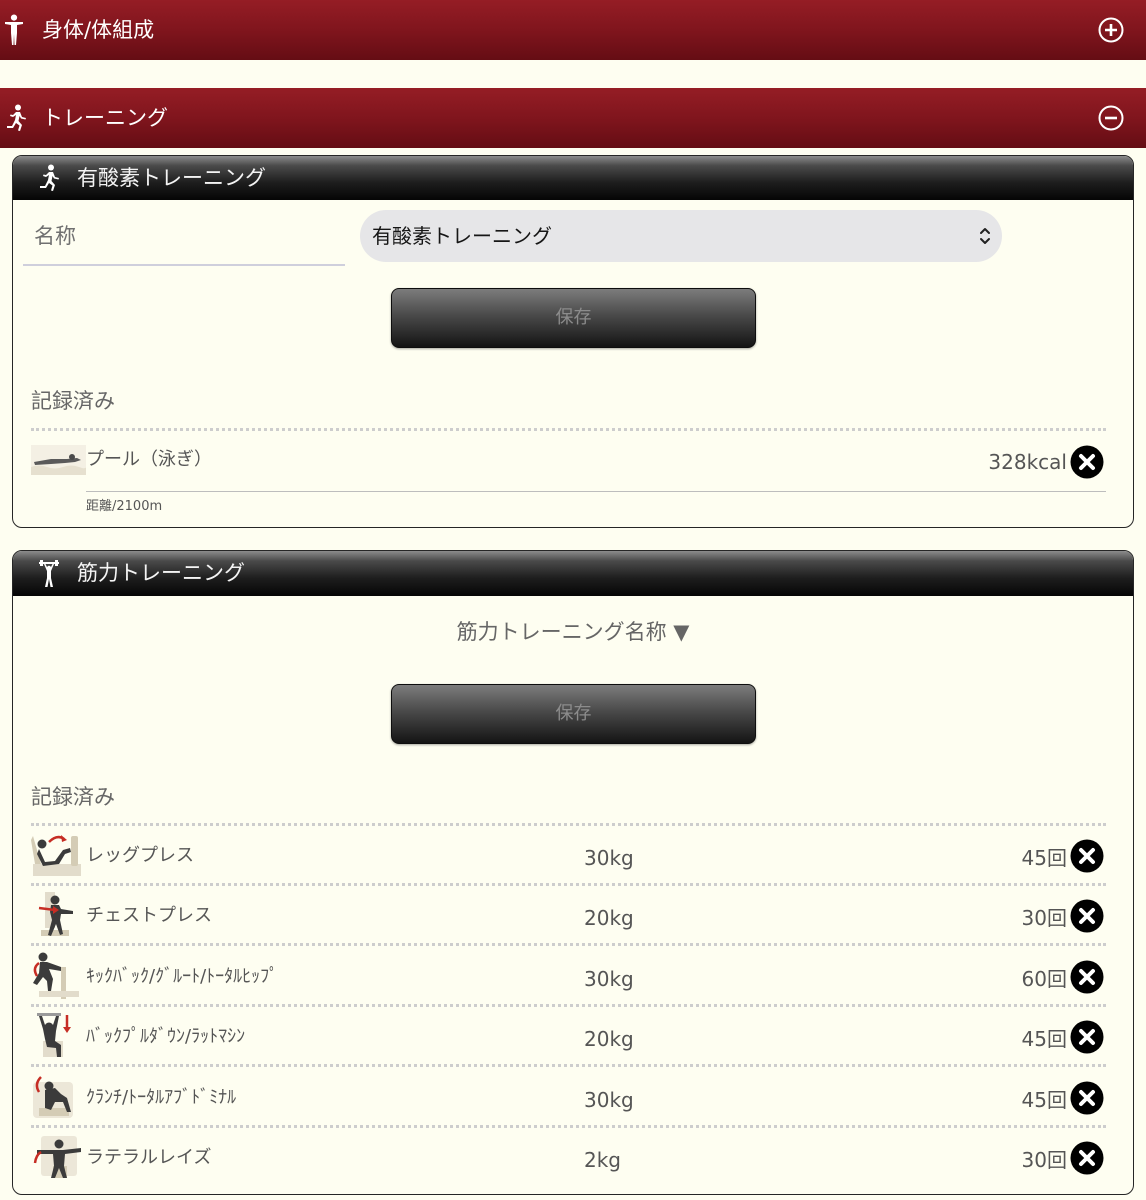 The width and height of the screenshot is (1146, 1200). Describe the element at coordinates (58, 1157) in the screenshot. I see `lateral-raise-thumbnail` at that location.